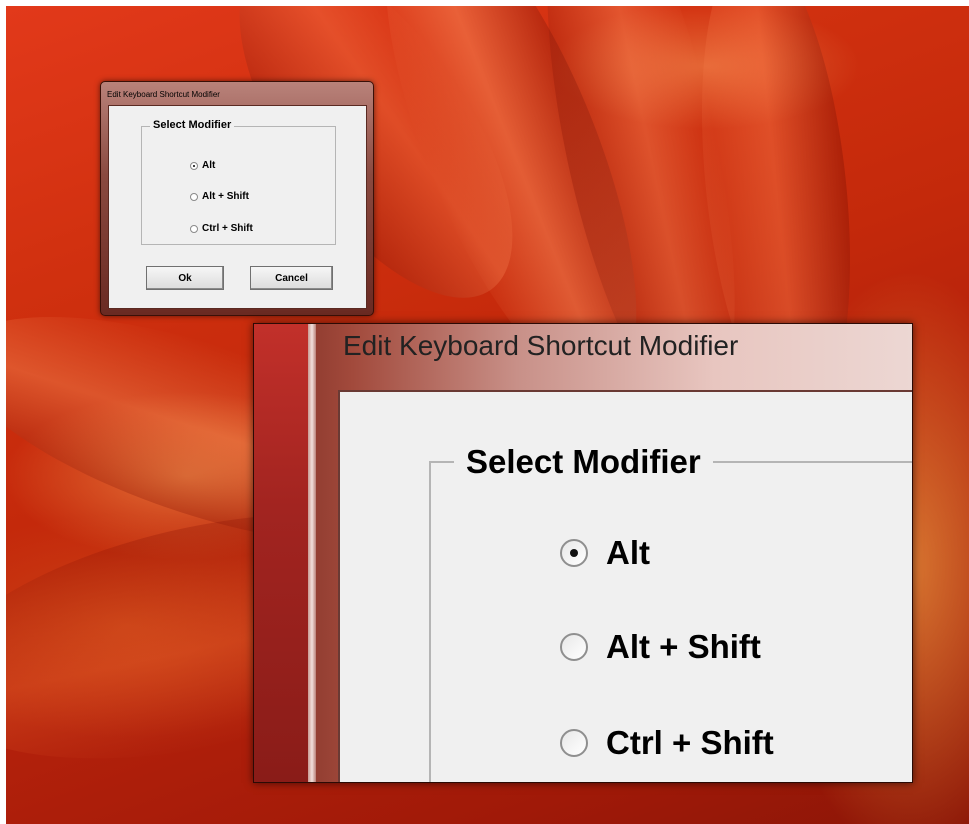 This screenshot has width=969, height=824. Describe the element at coordinates (312, 553) in the screenshot. I see `frame-highlight` at that location.